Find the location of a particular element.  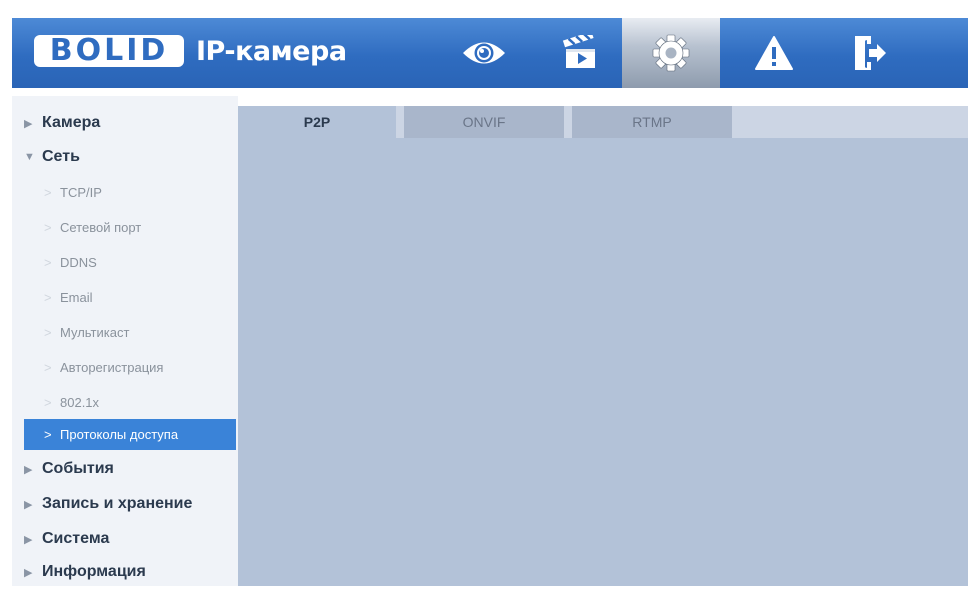

clapperboard-icon is located at coordinates (578, 51).